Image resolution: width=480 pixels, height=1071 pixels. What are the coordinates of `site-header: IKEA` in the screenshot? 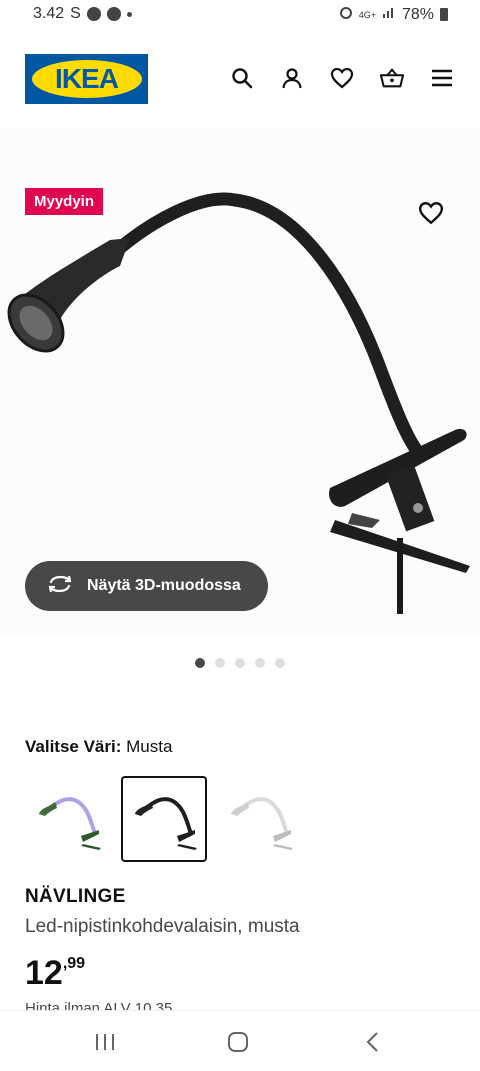 It's located at (240, 79).